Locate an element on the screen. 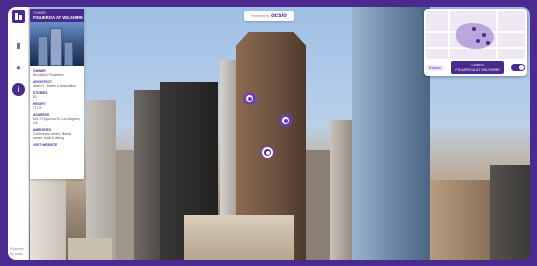 Image resolution: width=537 pixels, height=266 pixels. location-pin-icon: ● is located at coordinates (18, 67).